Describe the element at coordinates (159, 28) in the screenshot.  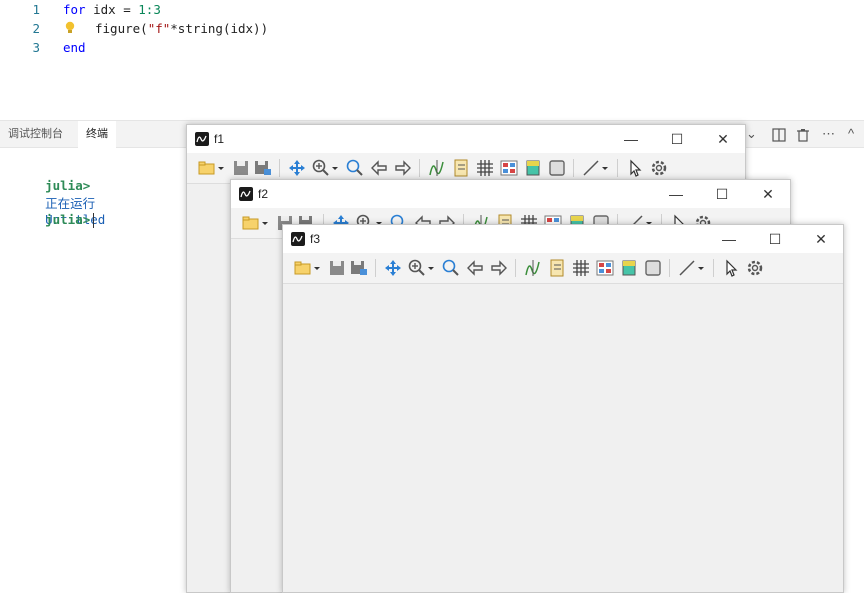
I see `string-literal: "f"` at that location.